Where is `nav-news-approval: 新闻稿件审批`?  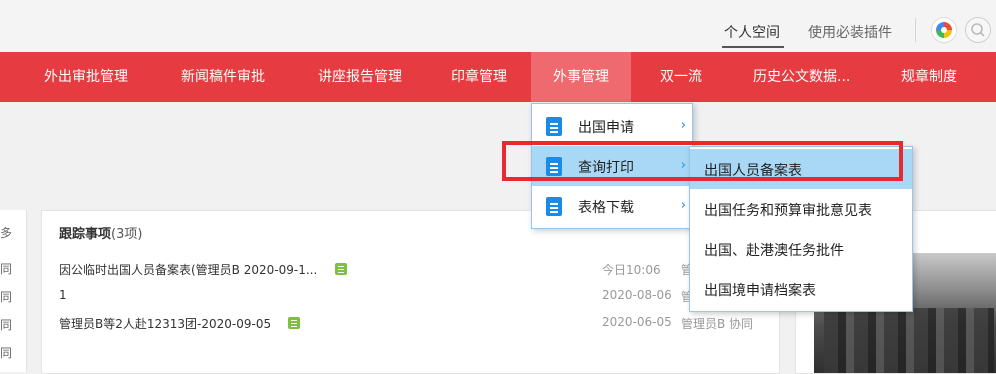
nav-news-approval: 新闻稿件审批 is located at coordinates (223, 77).